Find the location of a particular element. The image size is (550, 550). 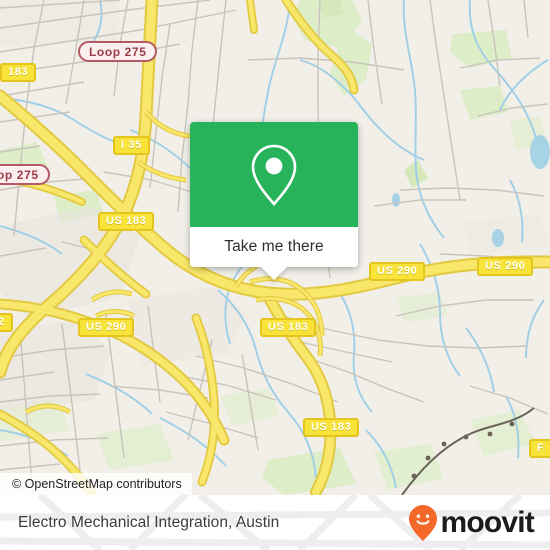

moovit-pin-smiley-icon is located at coordinates (423, 522).